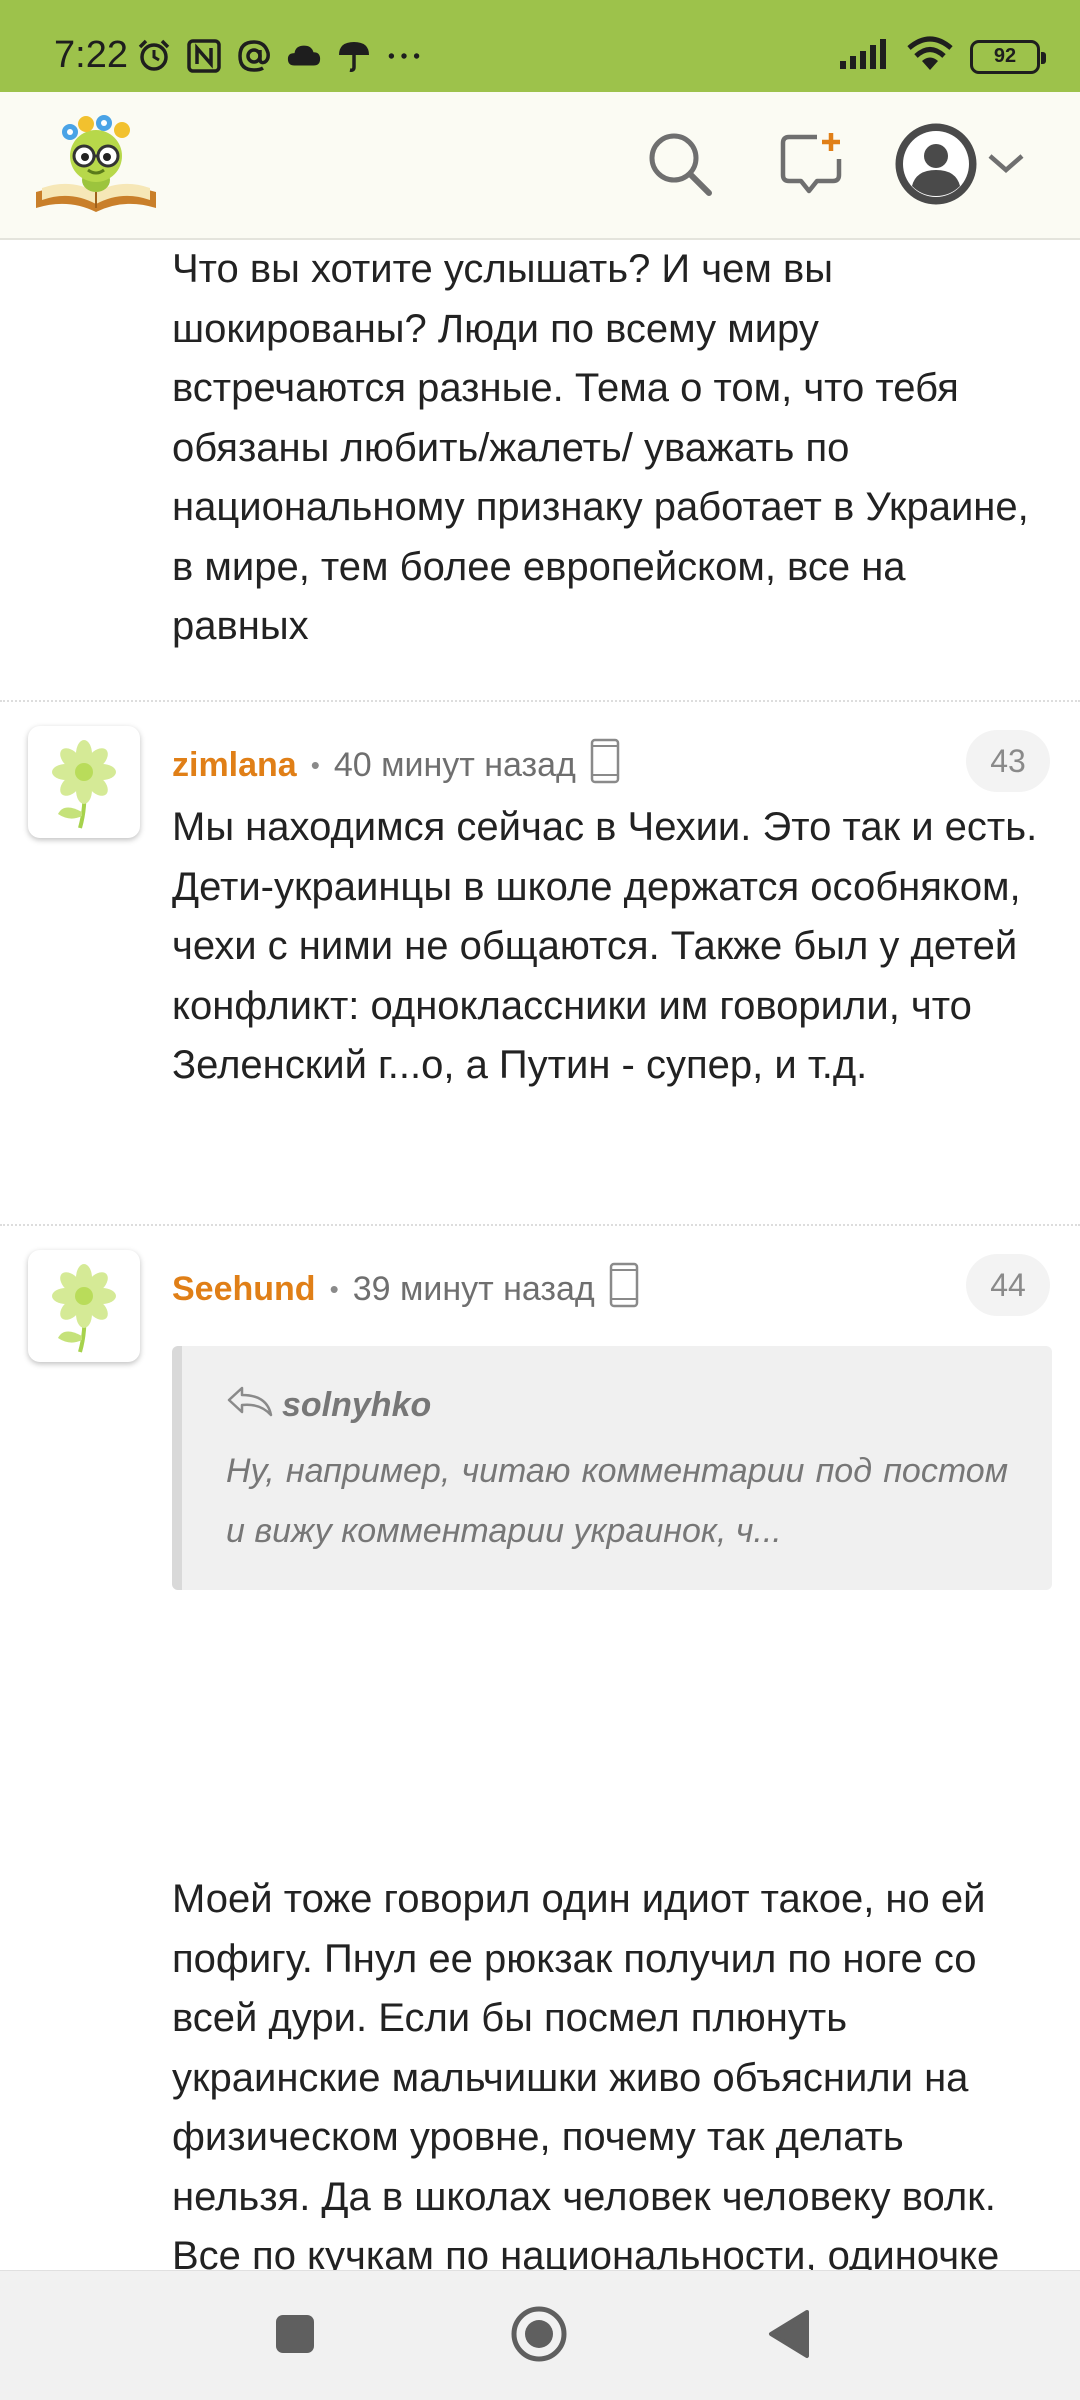 This screenshot has width=1080, height=2400. I want to click on home-button, so click(539, 2336).